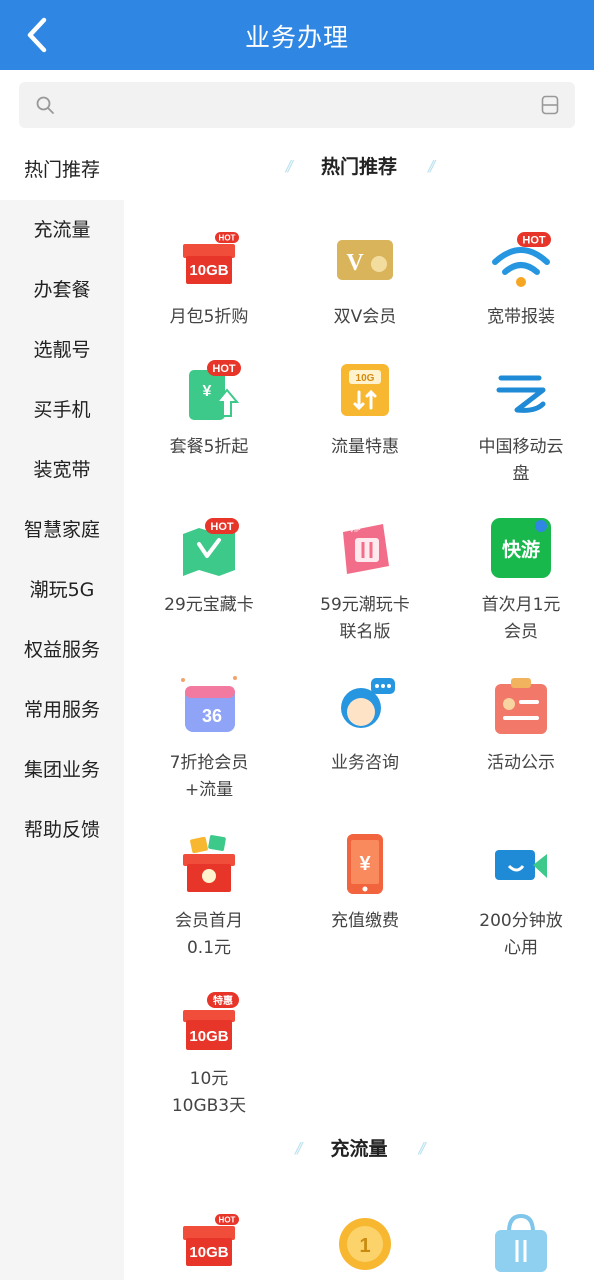  I want to click on sidebar-item-number: 选靓号, so click(62, 350).